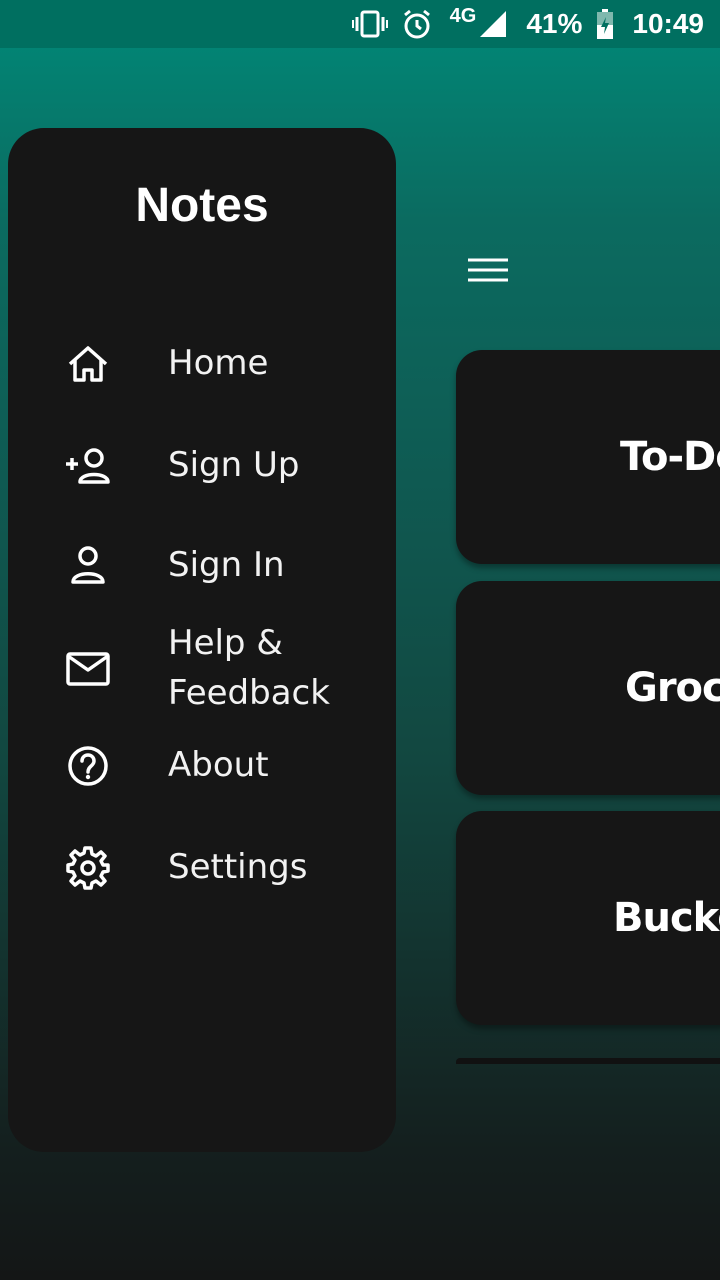 Image resolution: width=720 pixels, height=1280 pixels. I want to click on nav-item-label: Home, so click(218, 363).